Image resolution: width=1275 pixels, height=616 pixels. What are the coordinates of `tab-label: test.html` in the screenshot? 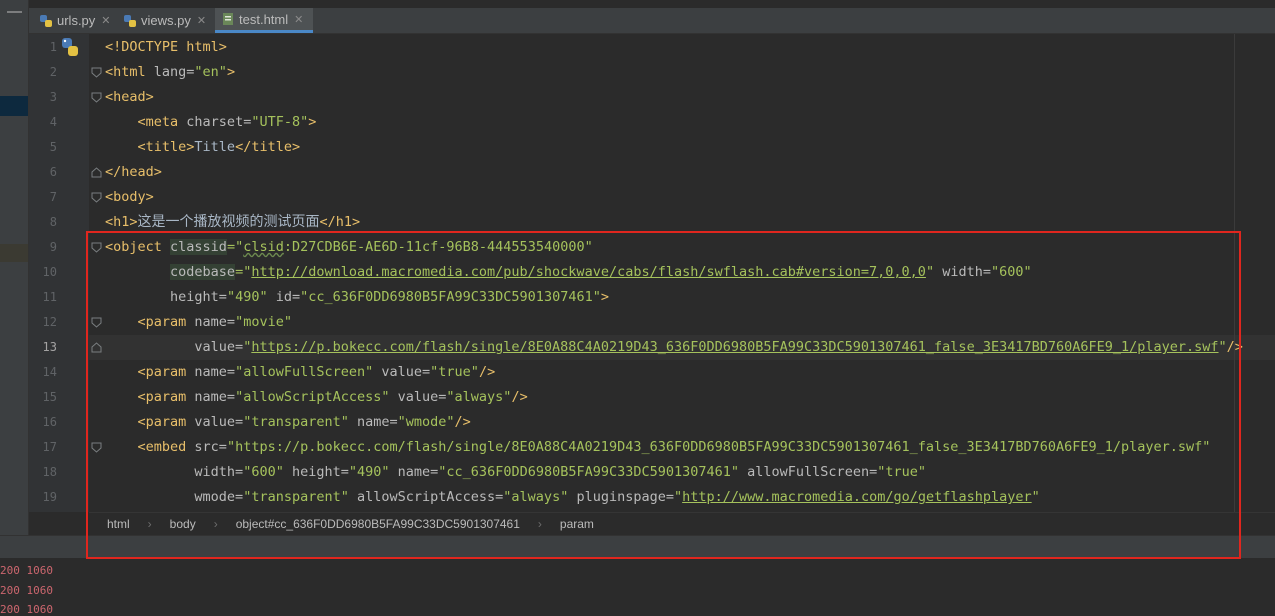 It's located at (264, 19).